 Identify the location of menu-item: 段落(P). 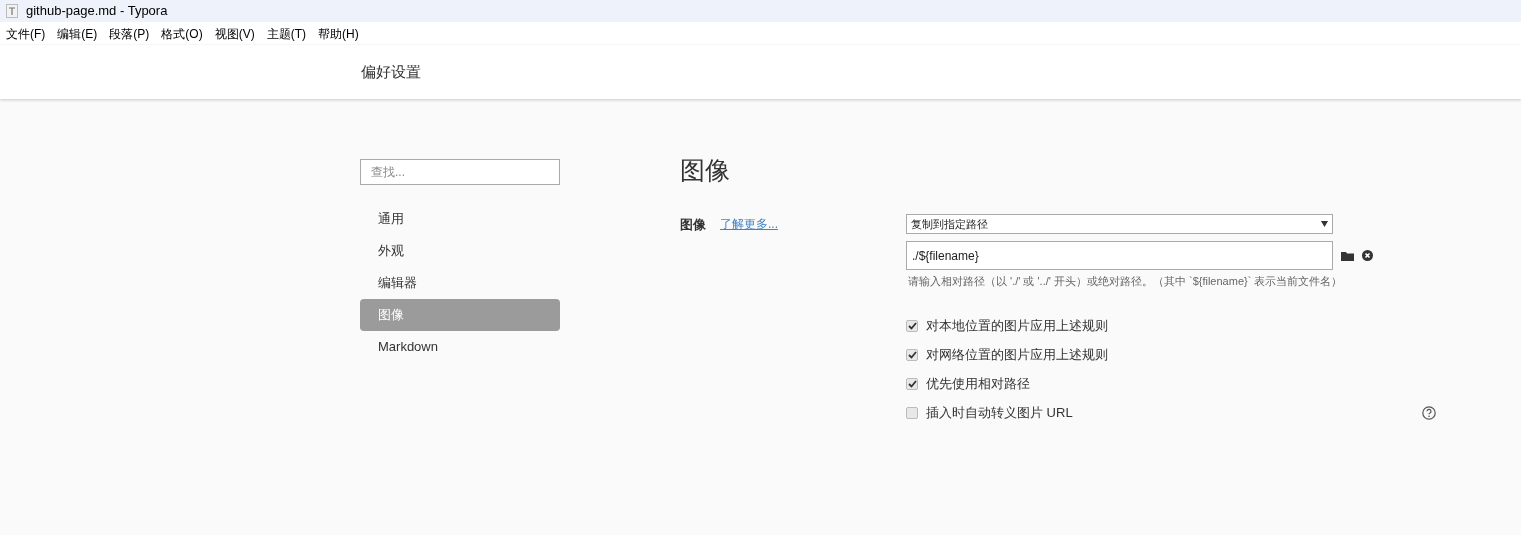
(129, 33).